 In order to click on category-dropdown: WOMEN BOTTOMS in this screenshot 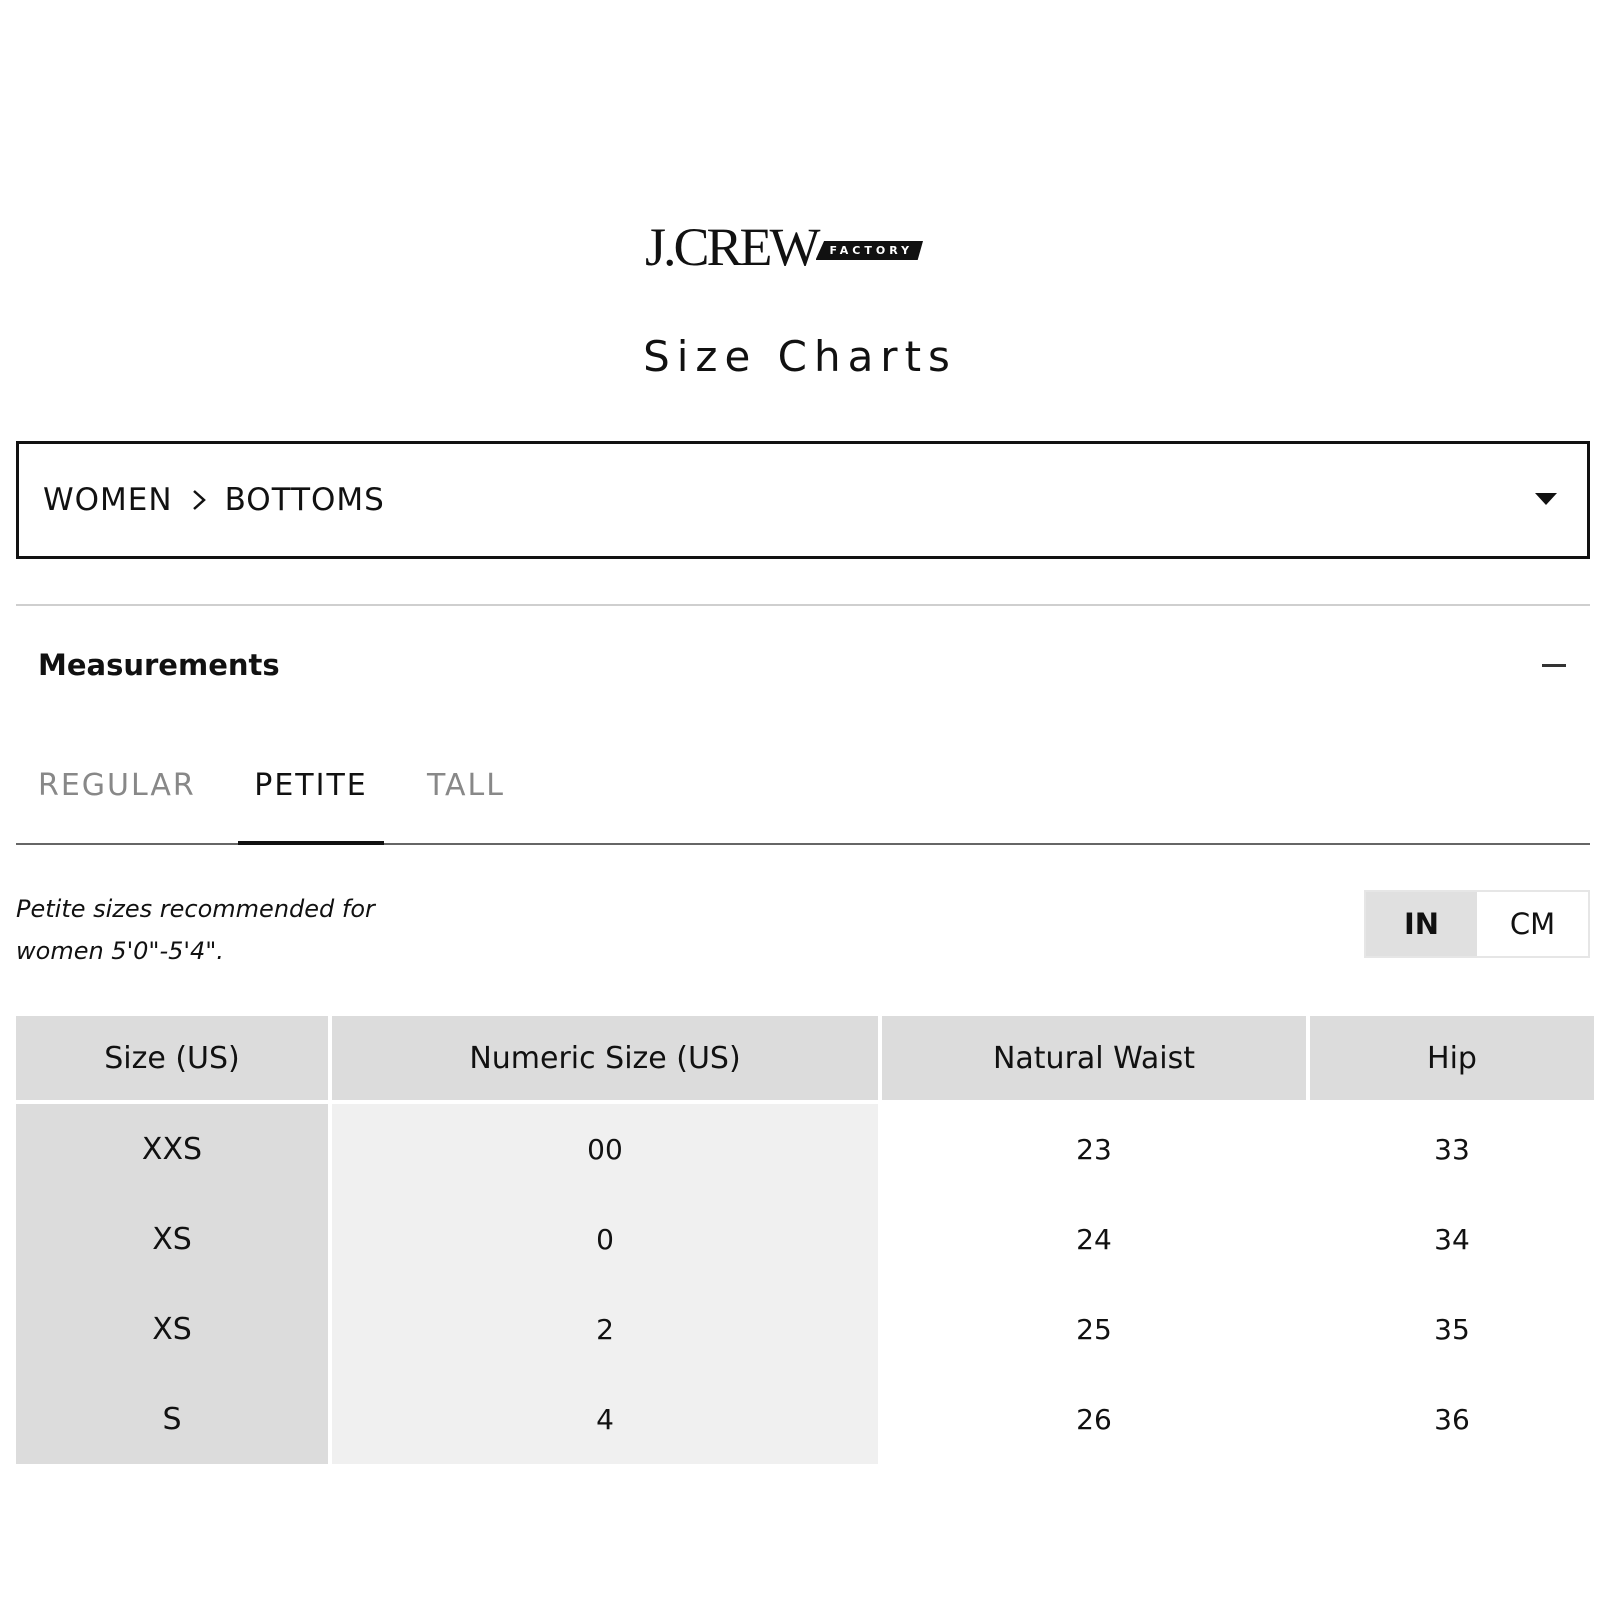, I will do `click(803, 500)`.